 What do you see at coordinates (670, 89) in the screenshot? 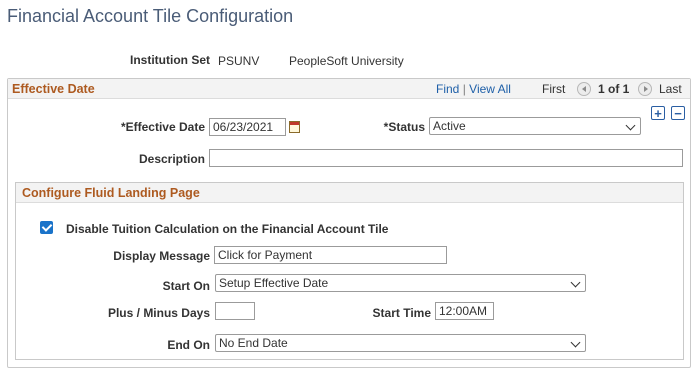
I see `last-label: Last` at bounding box center [670, 89].